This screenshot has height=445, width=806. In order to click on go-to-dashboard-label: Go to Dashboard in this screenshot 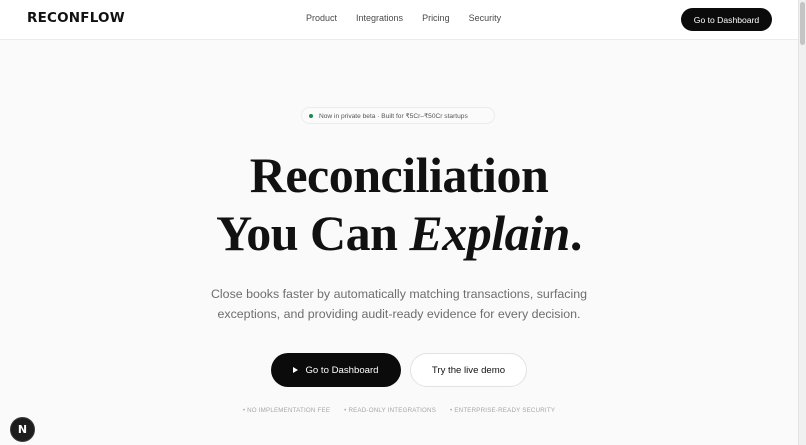, I will do `click(342, 370)`.